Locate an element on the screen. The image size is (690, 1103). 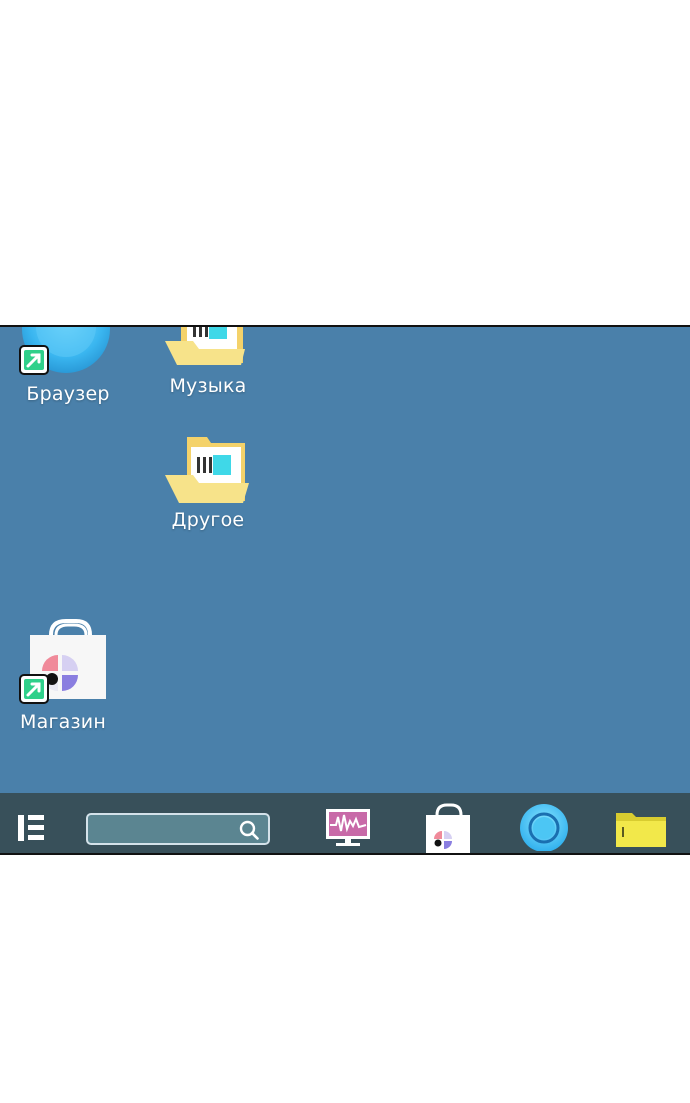
desktop-icon-music: Музыка is located at coordinates (208, 366).